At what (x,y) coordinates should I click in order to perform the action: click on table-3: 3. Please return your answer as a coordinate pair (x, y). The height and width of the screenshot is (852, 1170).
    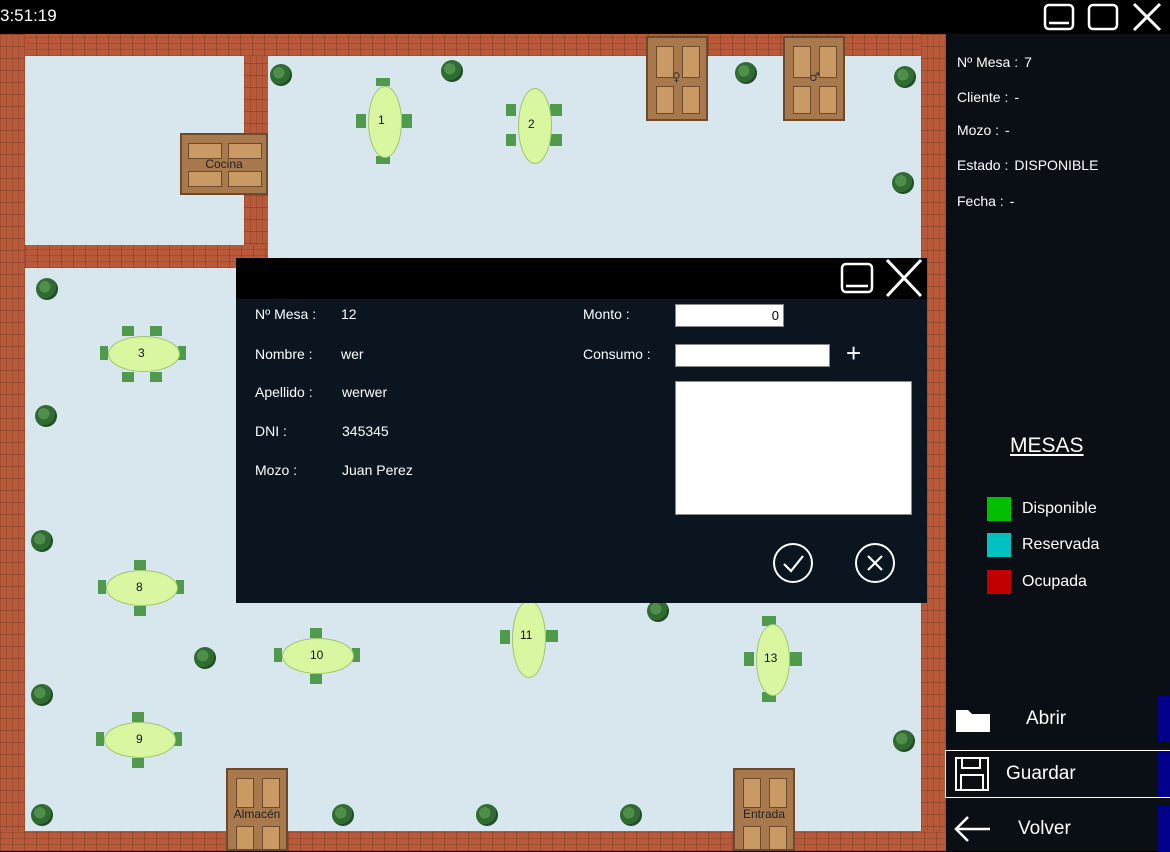
    Looking at the image, I should click on (143, 354).